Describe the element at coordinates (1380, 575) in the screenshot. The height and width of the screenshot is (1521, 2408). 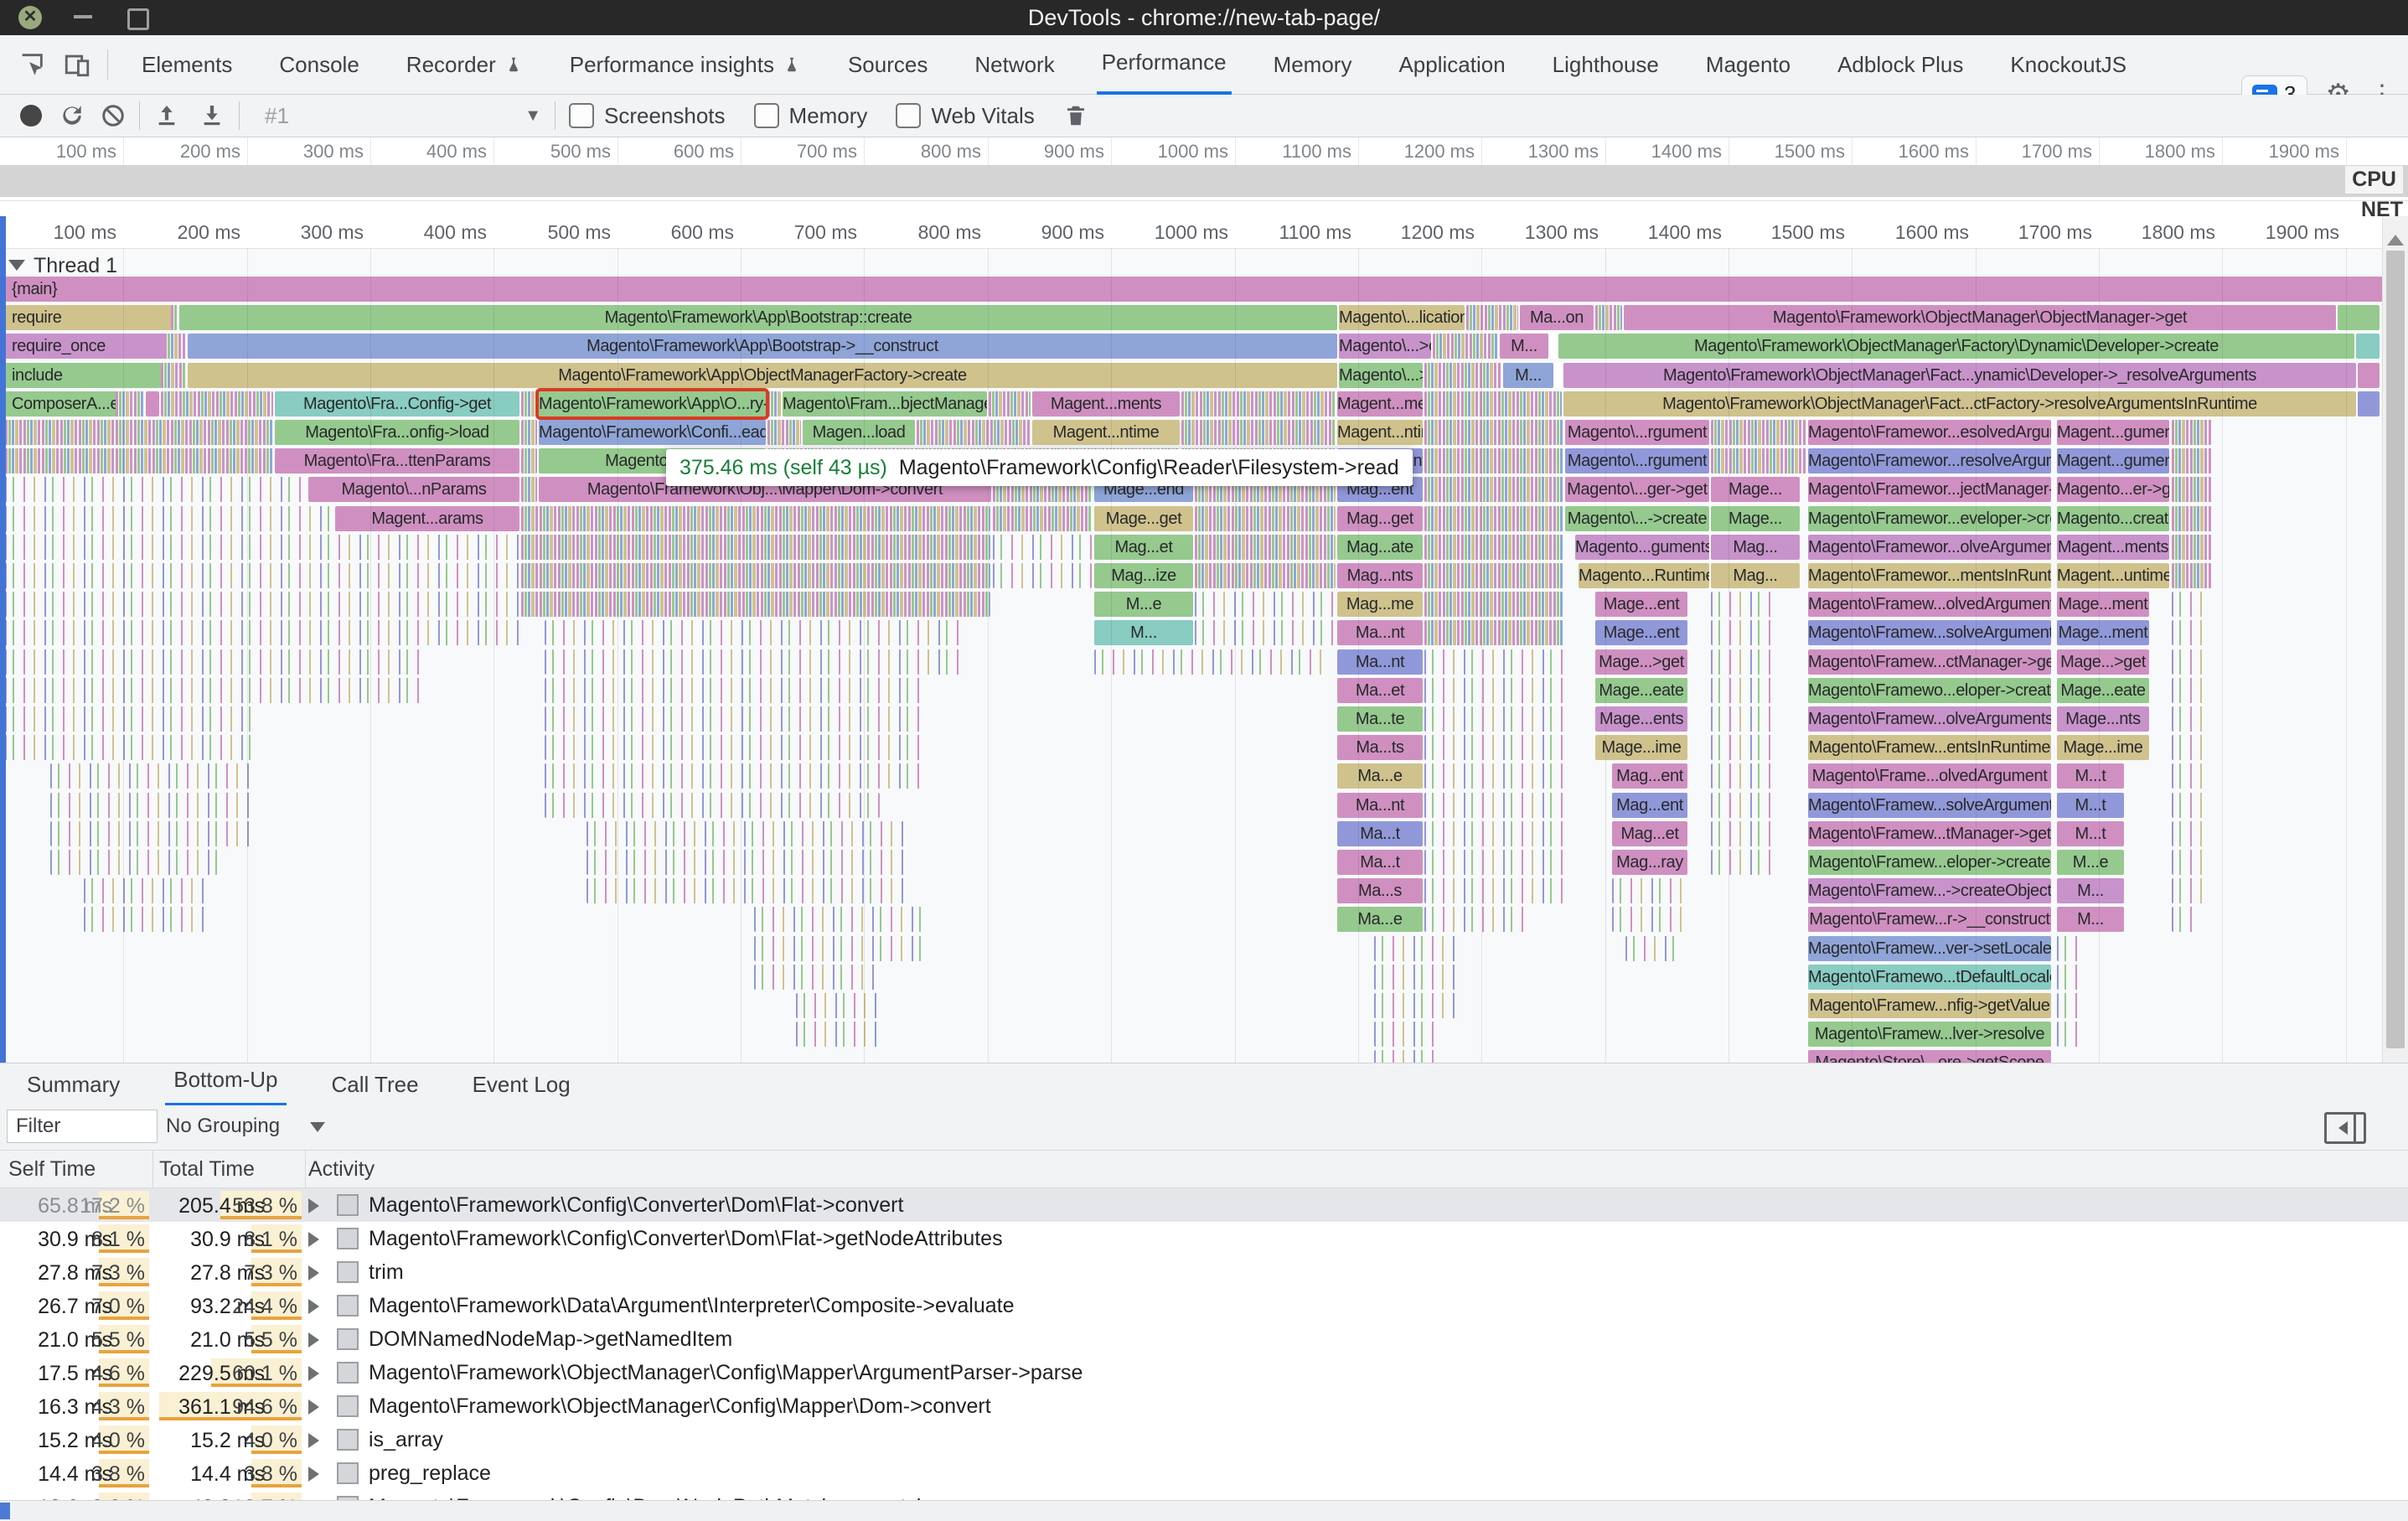
I see `flame-block: Mag...nts` at that location.